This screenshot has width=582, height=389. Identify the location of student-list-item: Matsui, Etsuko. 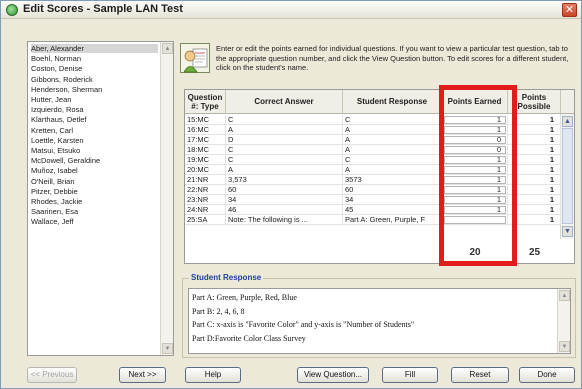
(55, 150).